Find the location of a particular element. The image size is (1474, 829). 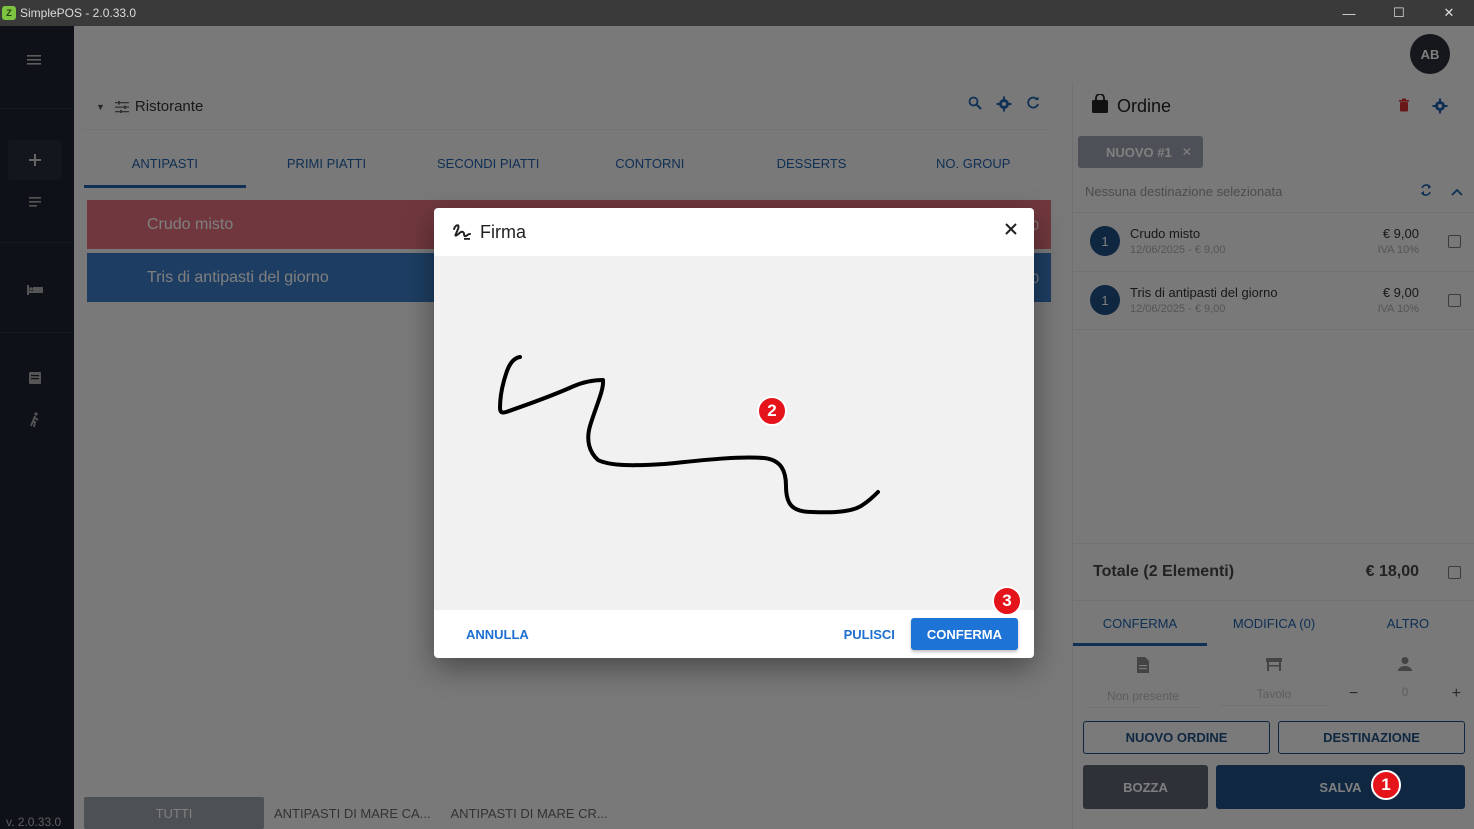

step-marker-3: 3 is located at coordinates (1007, 601).